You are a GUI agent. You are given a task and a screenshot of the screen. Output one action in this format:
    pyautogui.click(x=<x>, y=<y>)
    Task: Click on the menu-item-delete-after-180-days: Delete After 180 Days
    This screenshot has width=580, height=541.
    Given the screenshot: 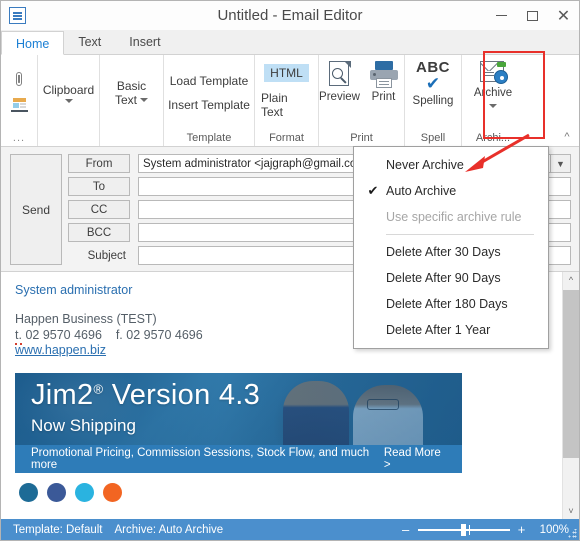 What is the action you would take?
    pyautogui.click(x=451, y=304)
    